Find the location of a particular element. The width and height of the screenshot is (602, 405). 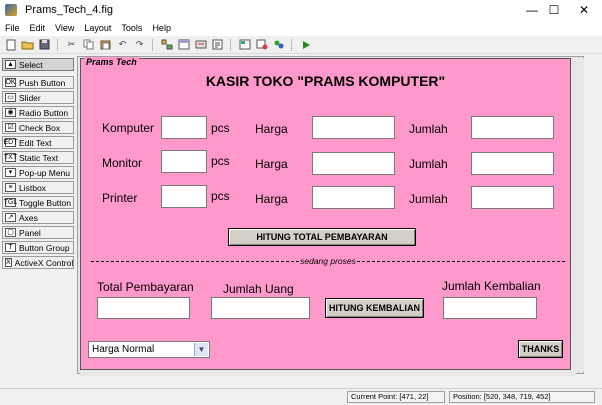

palette-label: Select is located at coordinates (31, 64).